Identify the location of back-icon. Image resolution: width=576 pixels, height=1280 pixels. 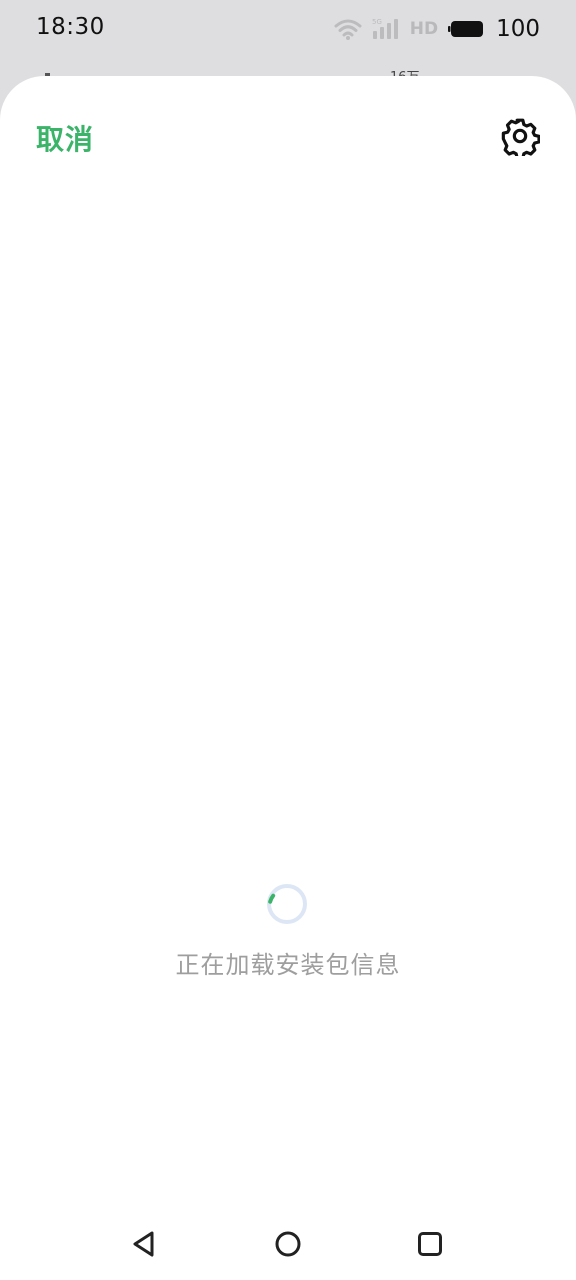
(143, 1244).